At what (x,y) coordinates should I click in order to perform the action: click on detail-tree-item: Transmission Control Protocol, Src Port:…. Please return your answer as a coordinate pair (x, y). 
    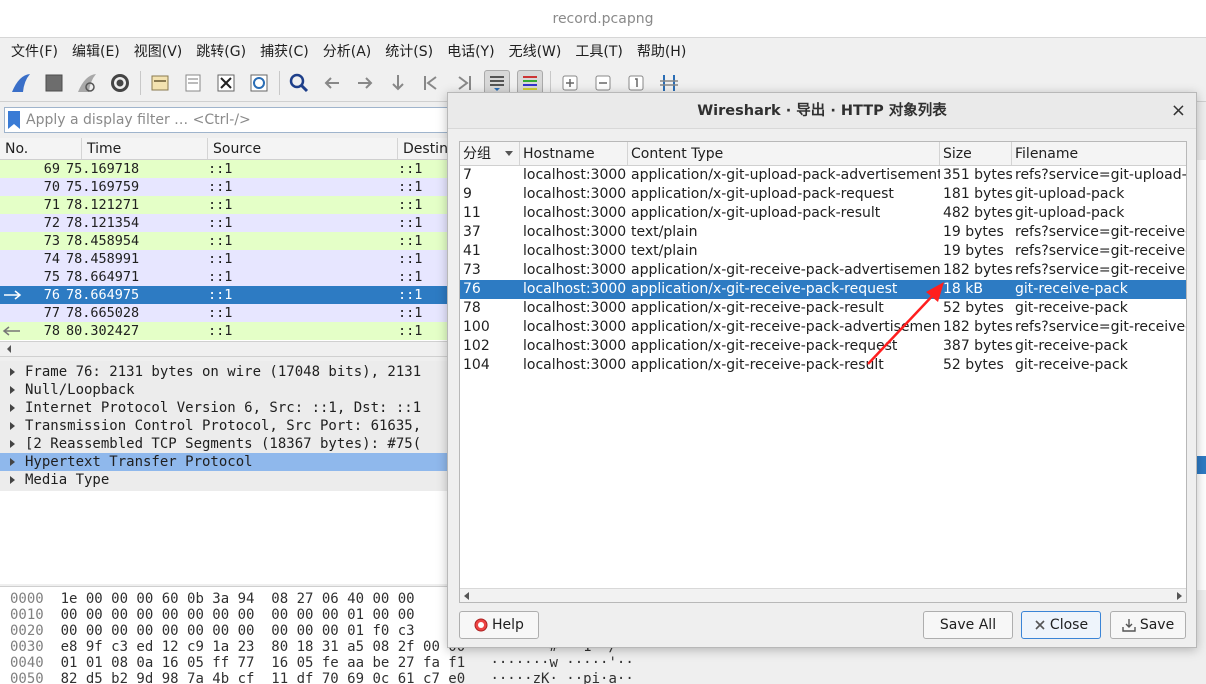
    Looking at the image, I should click on (225, 426).